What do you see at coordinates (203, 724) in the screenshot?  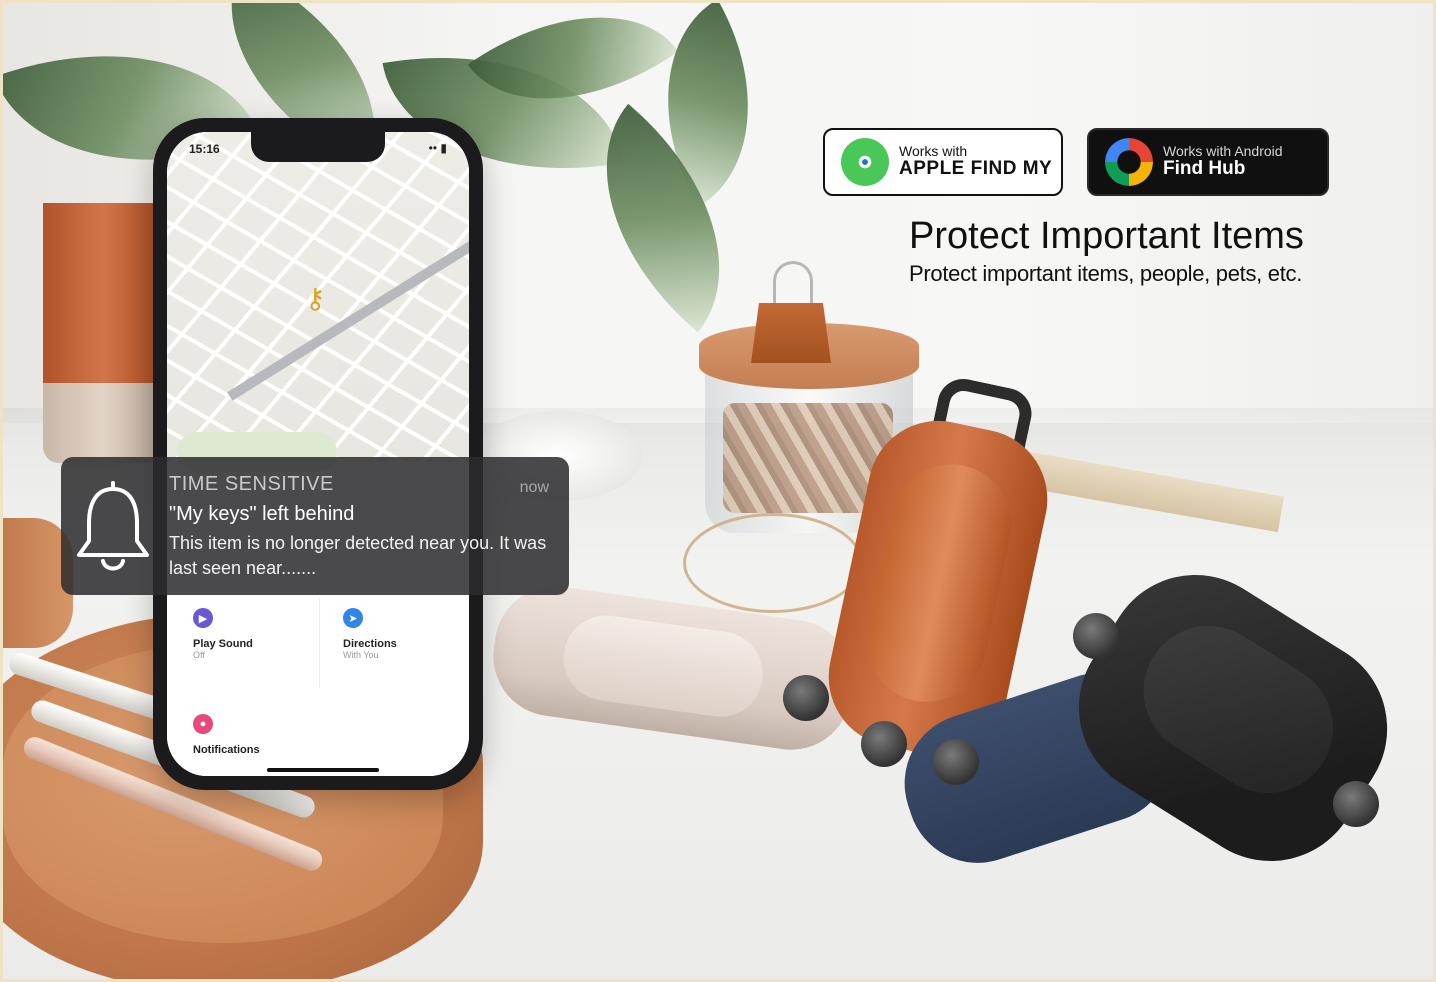 I see `bell-icon: ●` at bounding box center [203, 724].